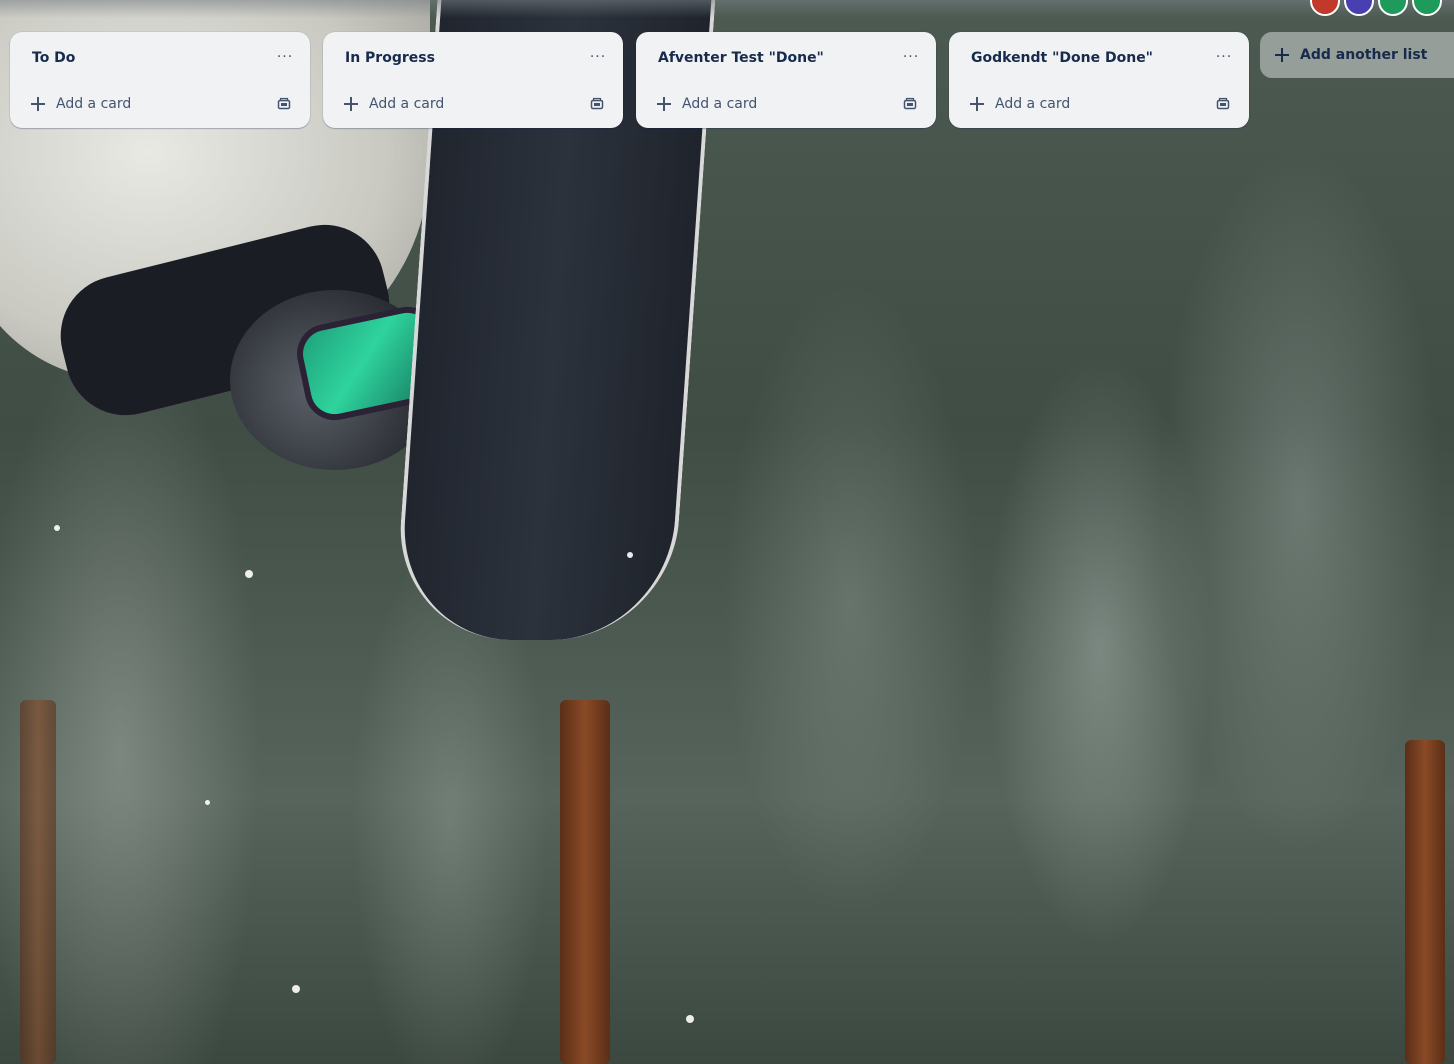 The width and height of the screenshot is (1454, 1064). Describe the element at coordinates (390, 58) in the screenshot. I see `list-title: In Progress` at that location.